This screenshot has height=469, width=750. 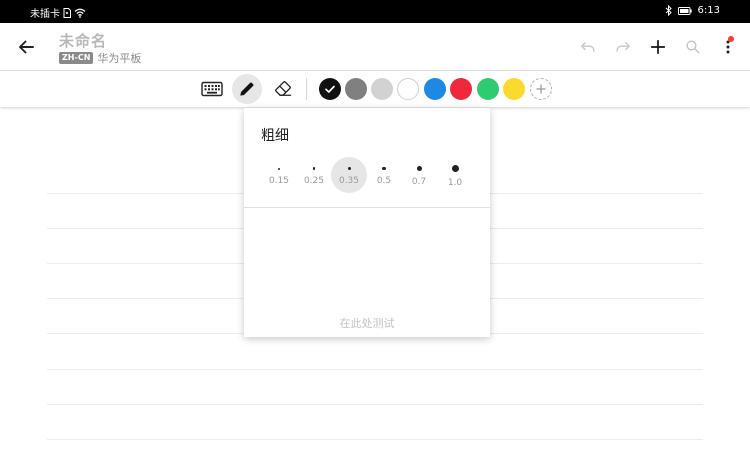 I want to click on status-left: 未插卡, so click(x=58, y=12).